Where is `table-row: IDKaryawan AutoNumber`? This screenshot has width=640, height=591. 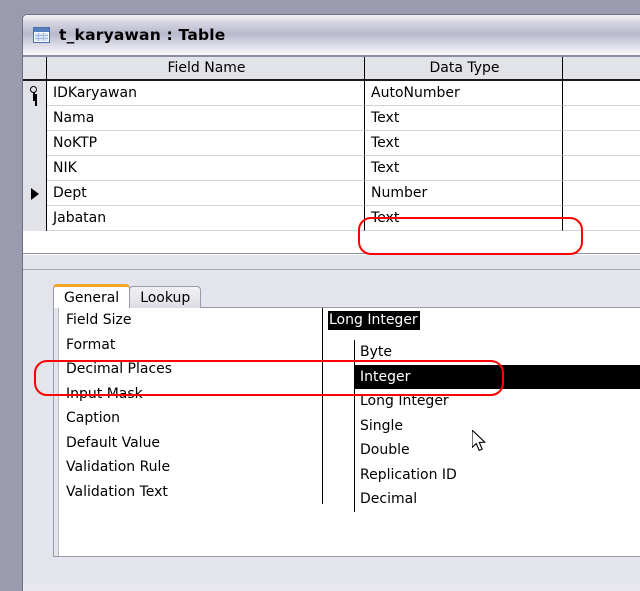
table-row: IDKaryawan AutoNumber is located at coordinates (331, 93).